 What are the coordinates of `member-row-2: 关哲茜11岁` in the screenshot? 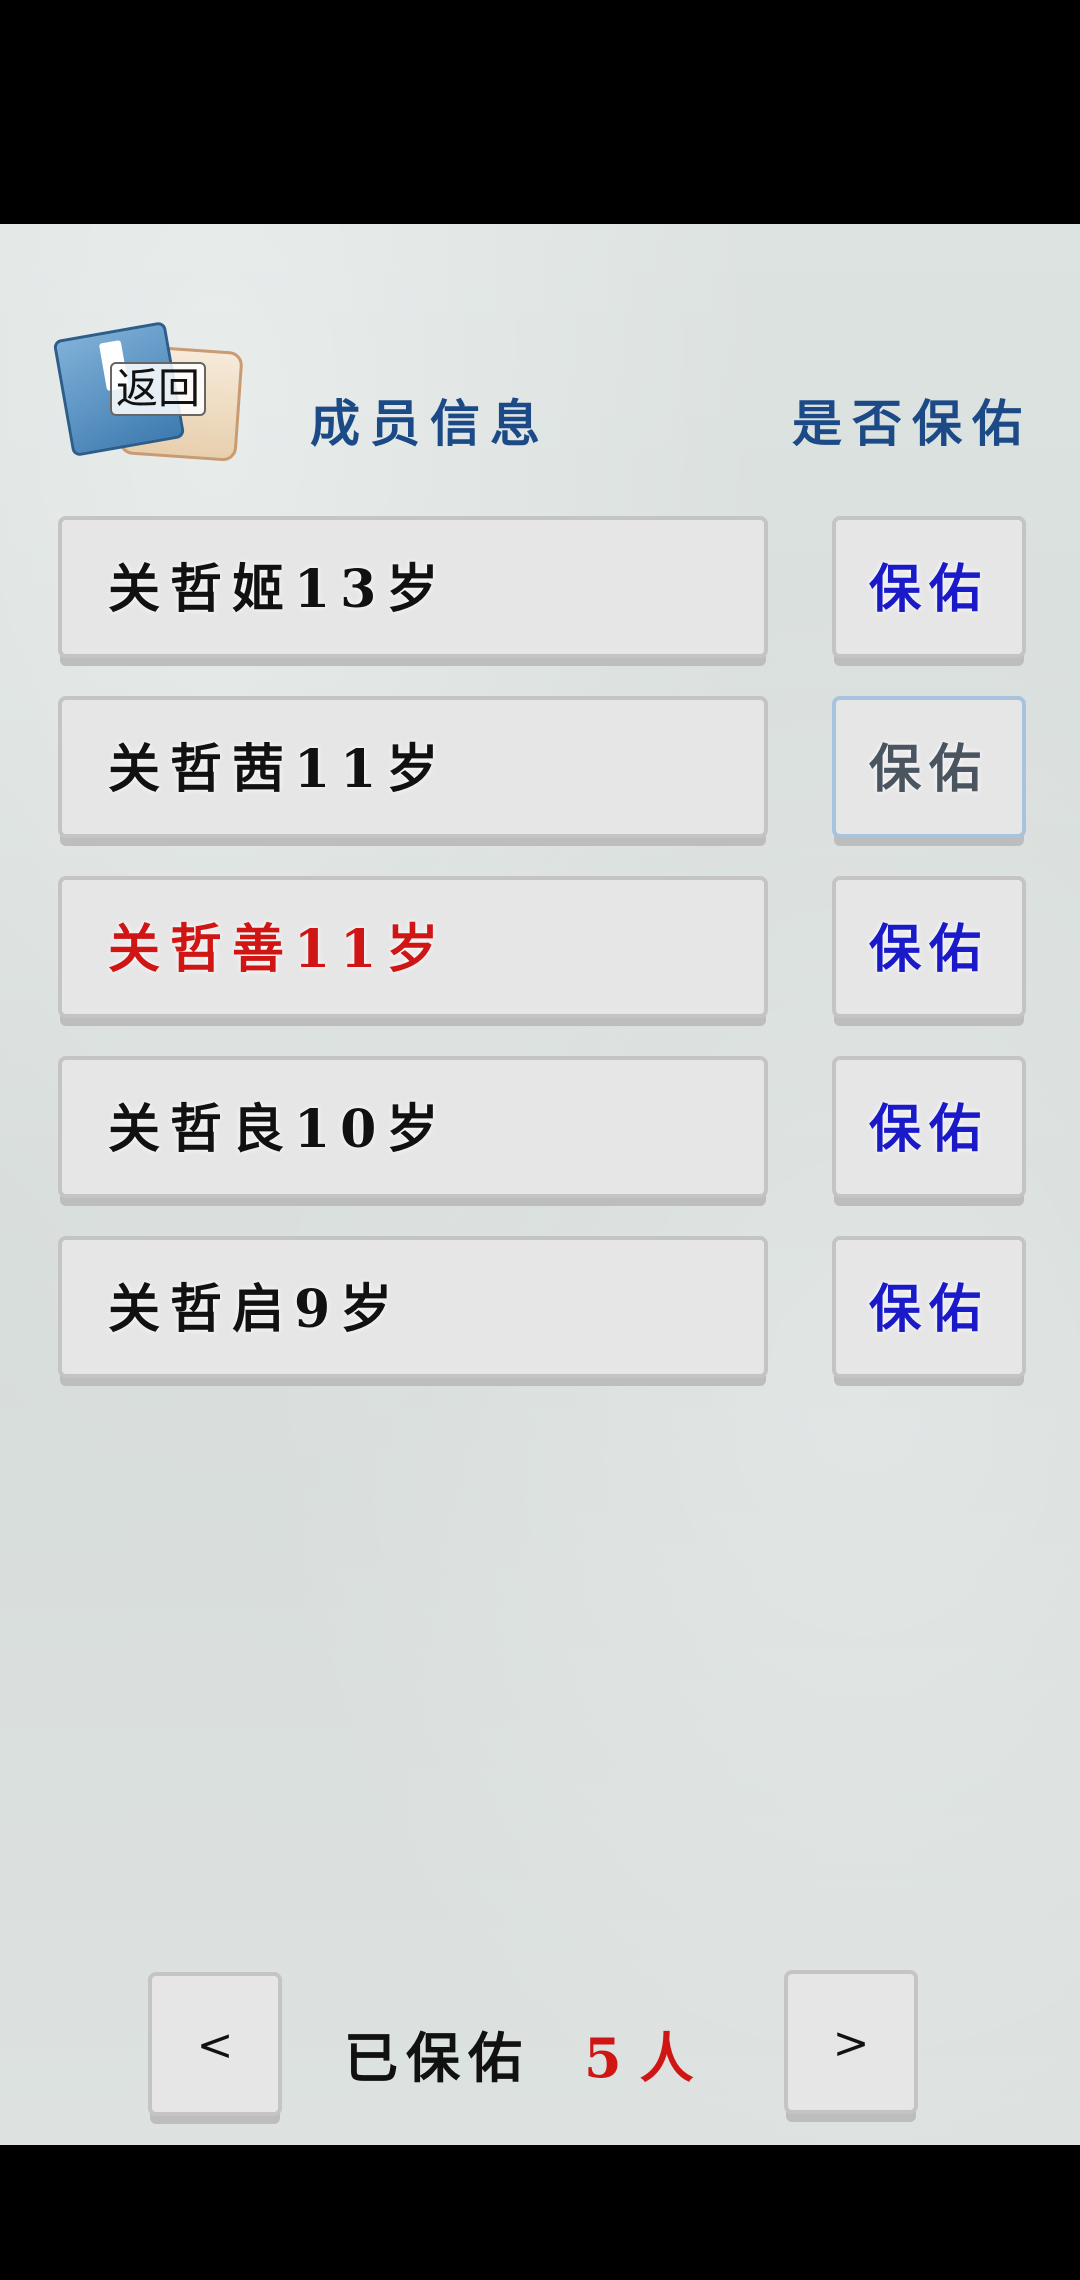 It's located at (413, 767).